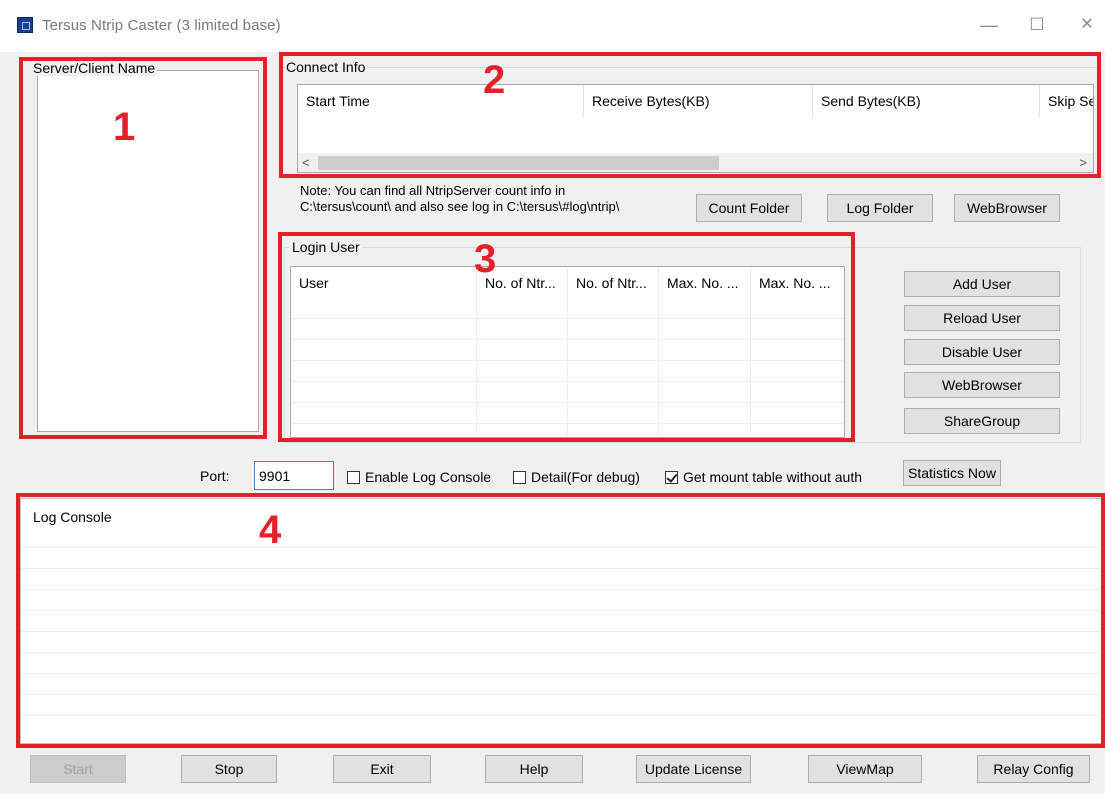 This screenshot has height=794, width=1105. What do you see at coordinates (494, 80) in the screenshot?
I see `annotation-number-2: 2` at bounding box center [494, 80].